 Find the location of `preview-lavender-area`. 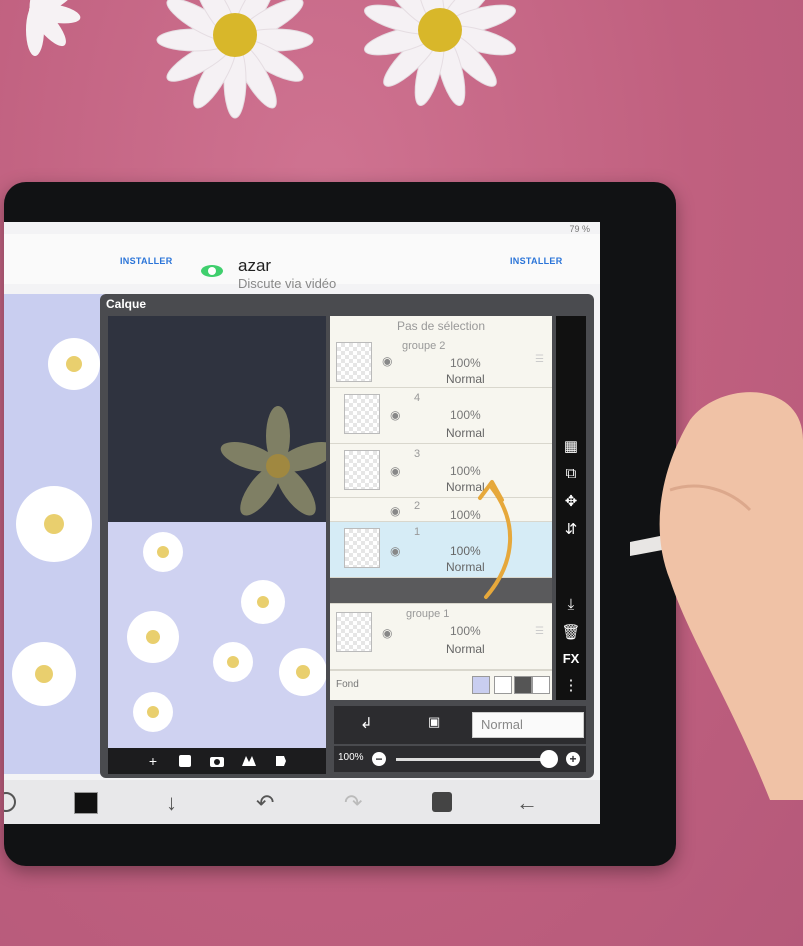

preview-lavender-area is located at coordinates (217, 635).